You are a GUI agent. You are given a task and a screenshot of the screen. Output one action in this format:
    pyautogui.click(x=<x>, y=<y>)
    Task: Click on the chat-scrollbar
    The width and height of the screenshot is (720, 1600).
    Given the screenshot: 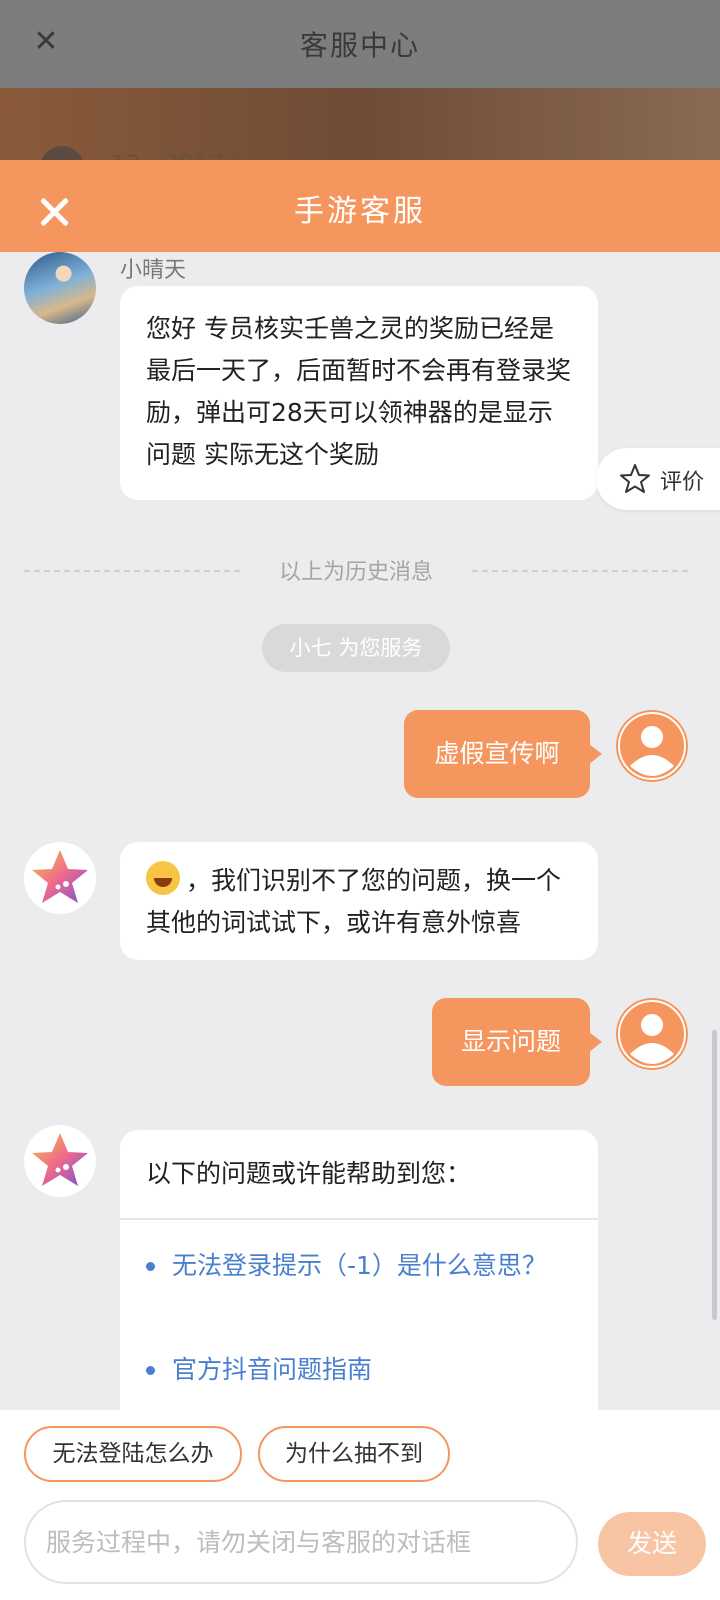 What is the action you would take?
    pyautogui.click(x=714, y=1175)
    